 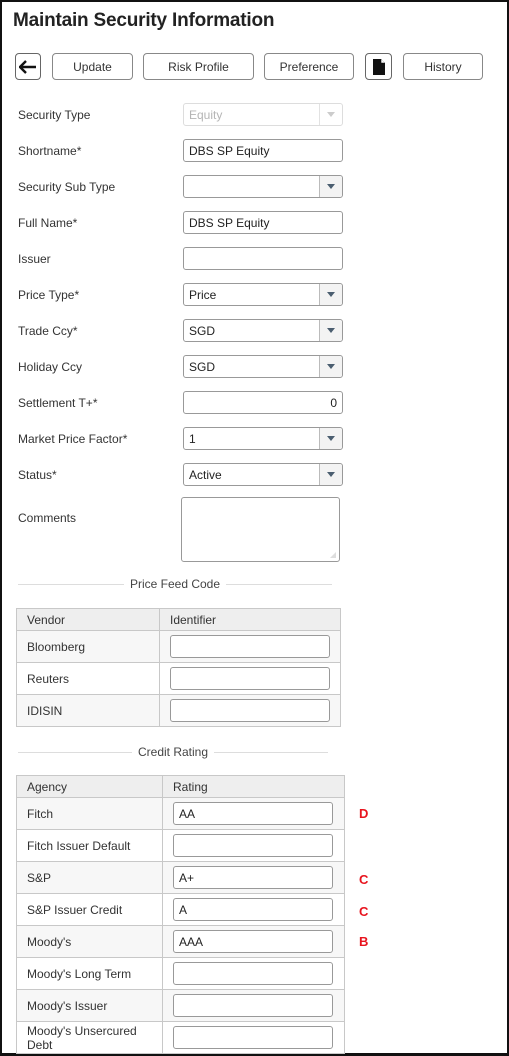 I want to click on price-type-row: Price Type* Price, so click(x=183, y=295).